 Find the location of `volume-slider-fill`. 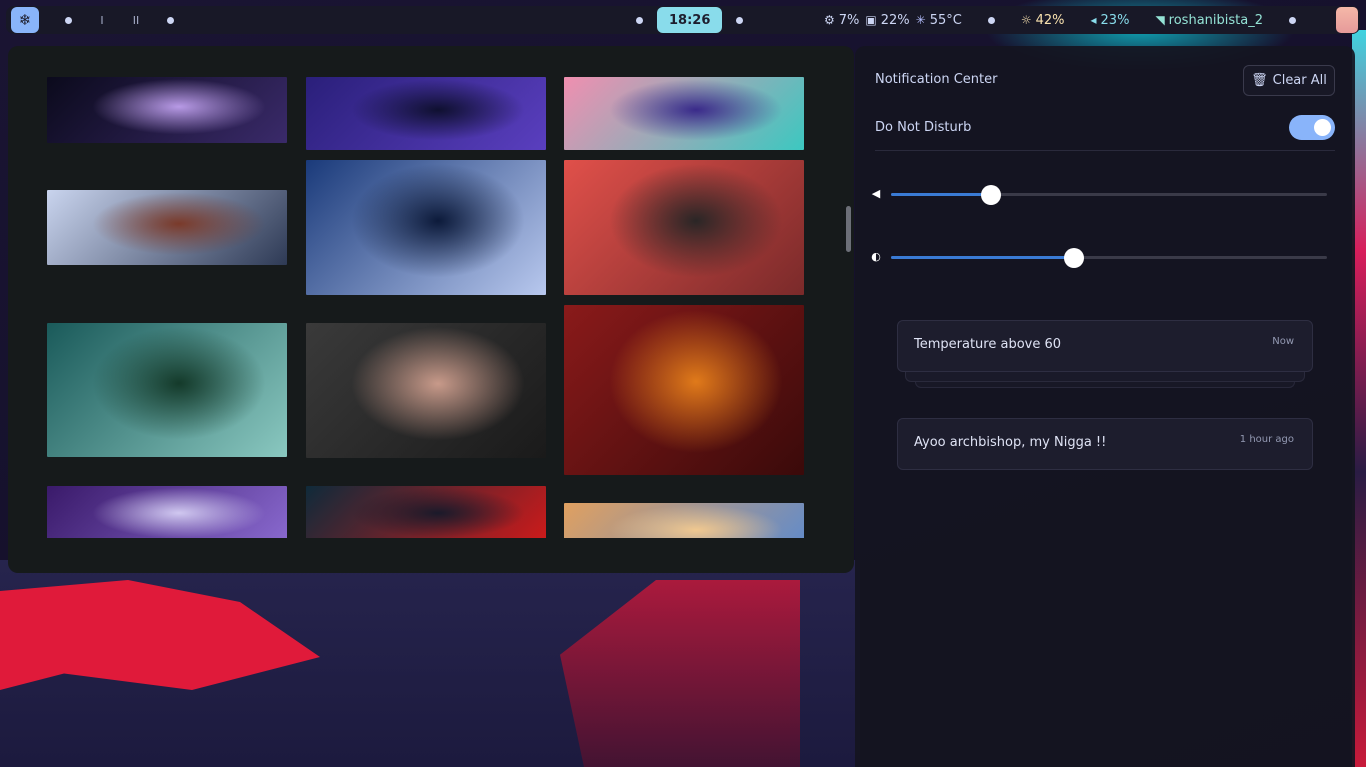

volume-slider-fill is located at coordinates (941, 194).